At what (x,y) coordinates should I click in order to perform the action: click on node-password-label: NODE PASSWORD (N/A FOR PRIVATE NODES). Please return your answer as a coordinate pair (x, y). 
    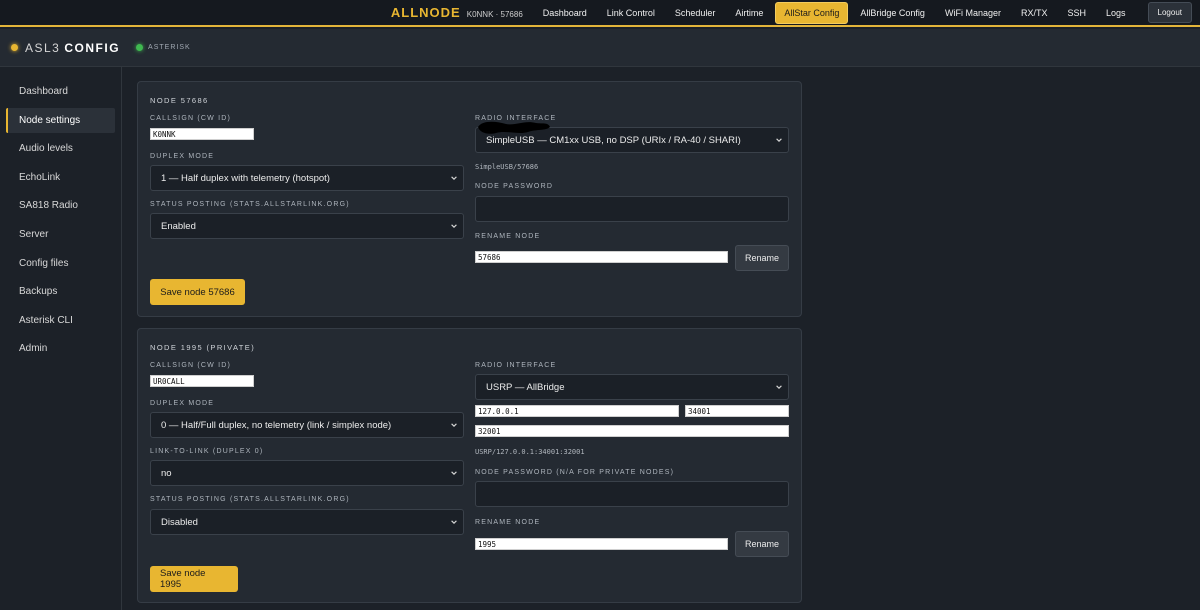
    Looking at the image, I should click on (575, 472).